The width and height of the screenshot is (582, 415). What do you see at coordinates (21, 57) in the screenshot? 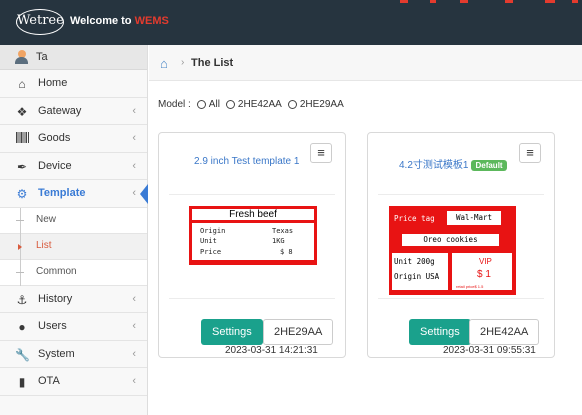
I see `avatar-icon` at bounding box center [21, 57].